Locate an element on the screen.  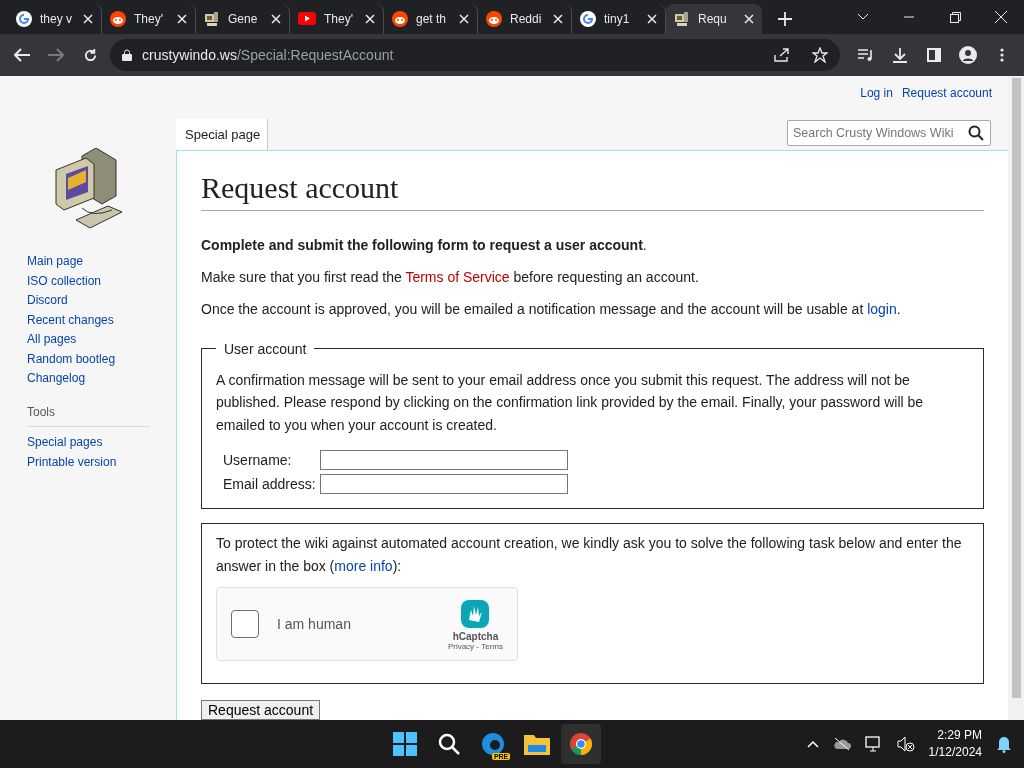
lock-icon is located at coordinates (127, 55).